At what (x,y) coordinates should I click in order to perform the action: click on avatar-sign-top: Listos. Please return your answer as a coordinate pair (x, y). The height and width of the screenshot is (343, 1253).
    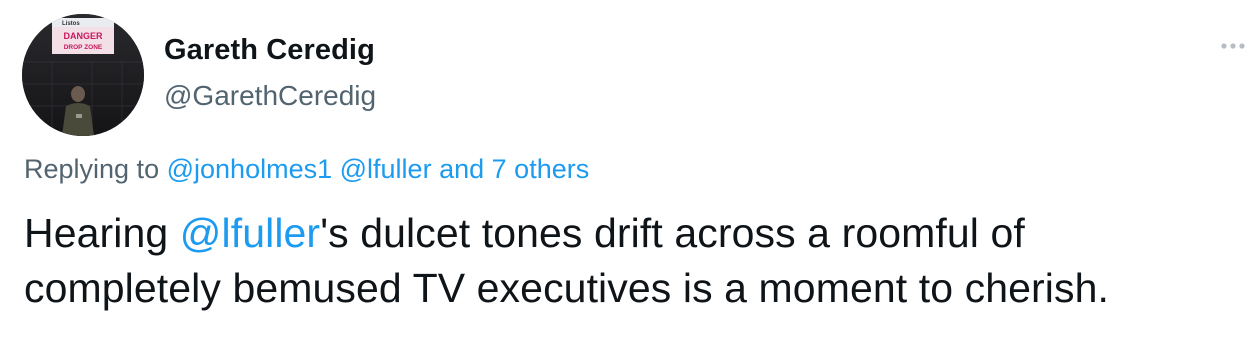
    Looking at the image, I should click on (71, 24).